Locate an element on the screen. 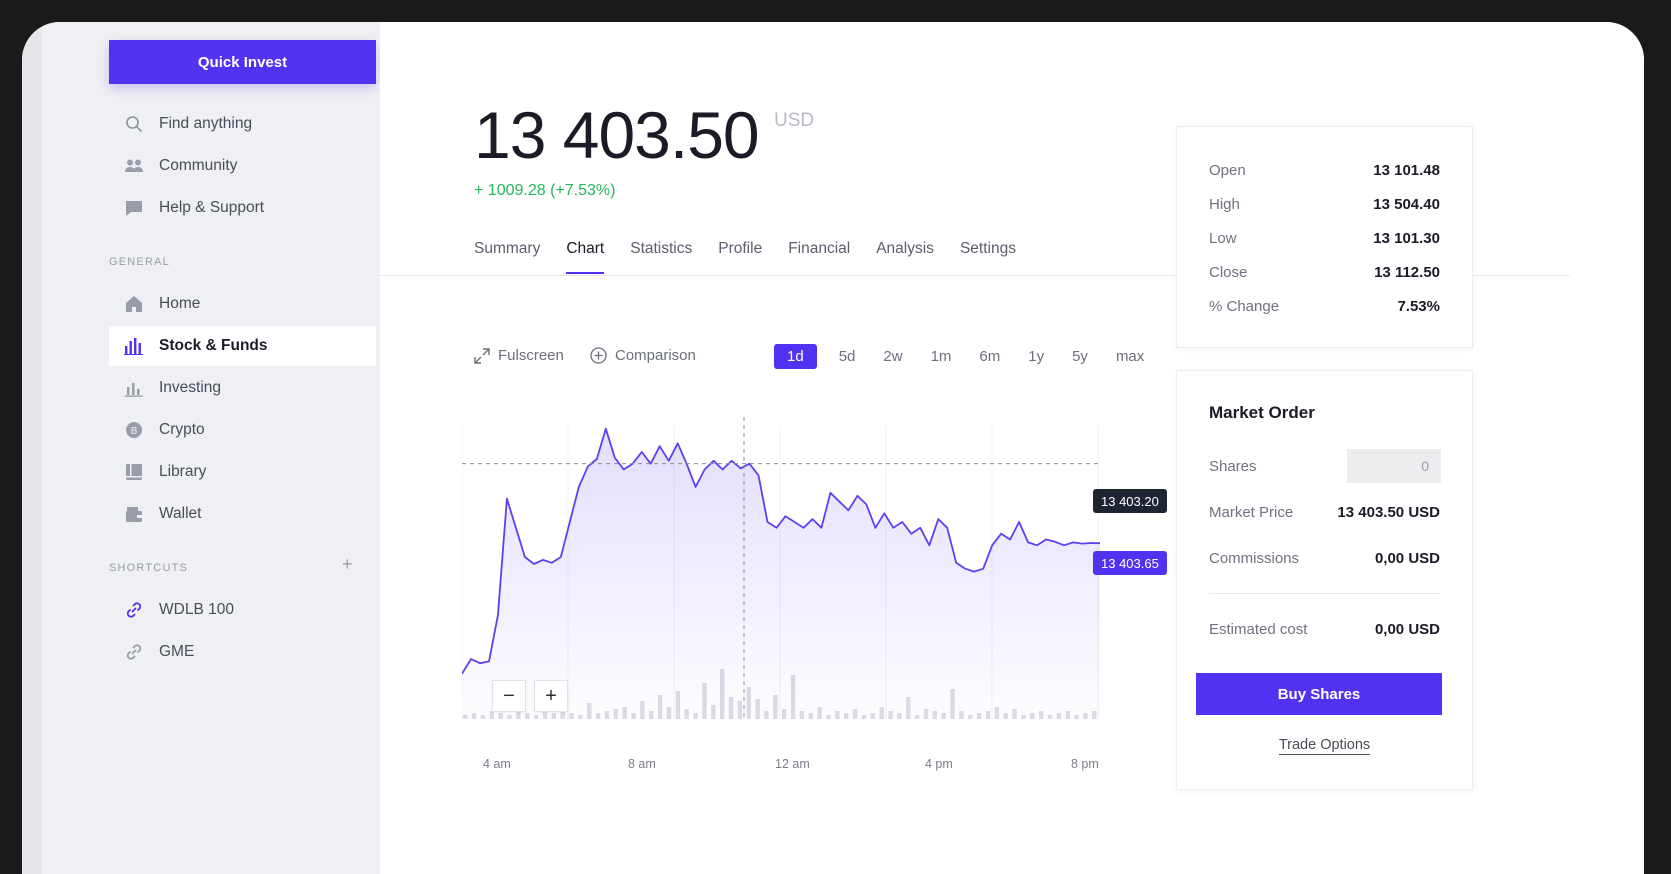 The image size is (1671, 874). zoom-out-button: − is located at coordinates (509, 696).